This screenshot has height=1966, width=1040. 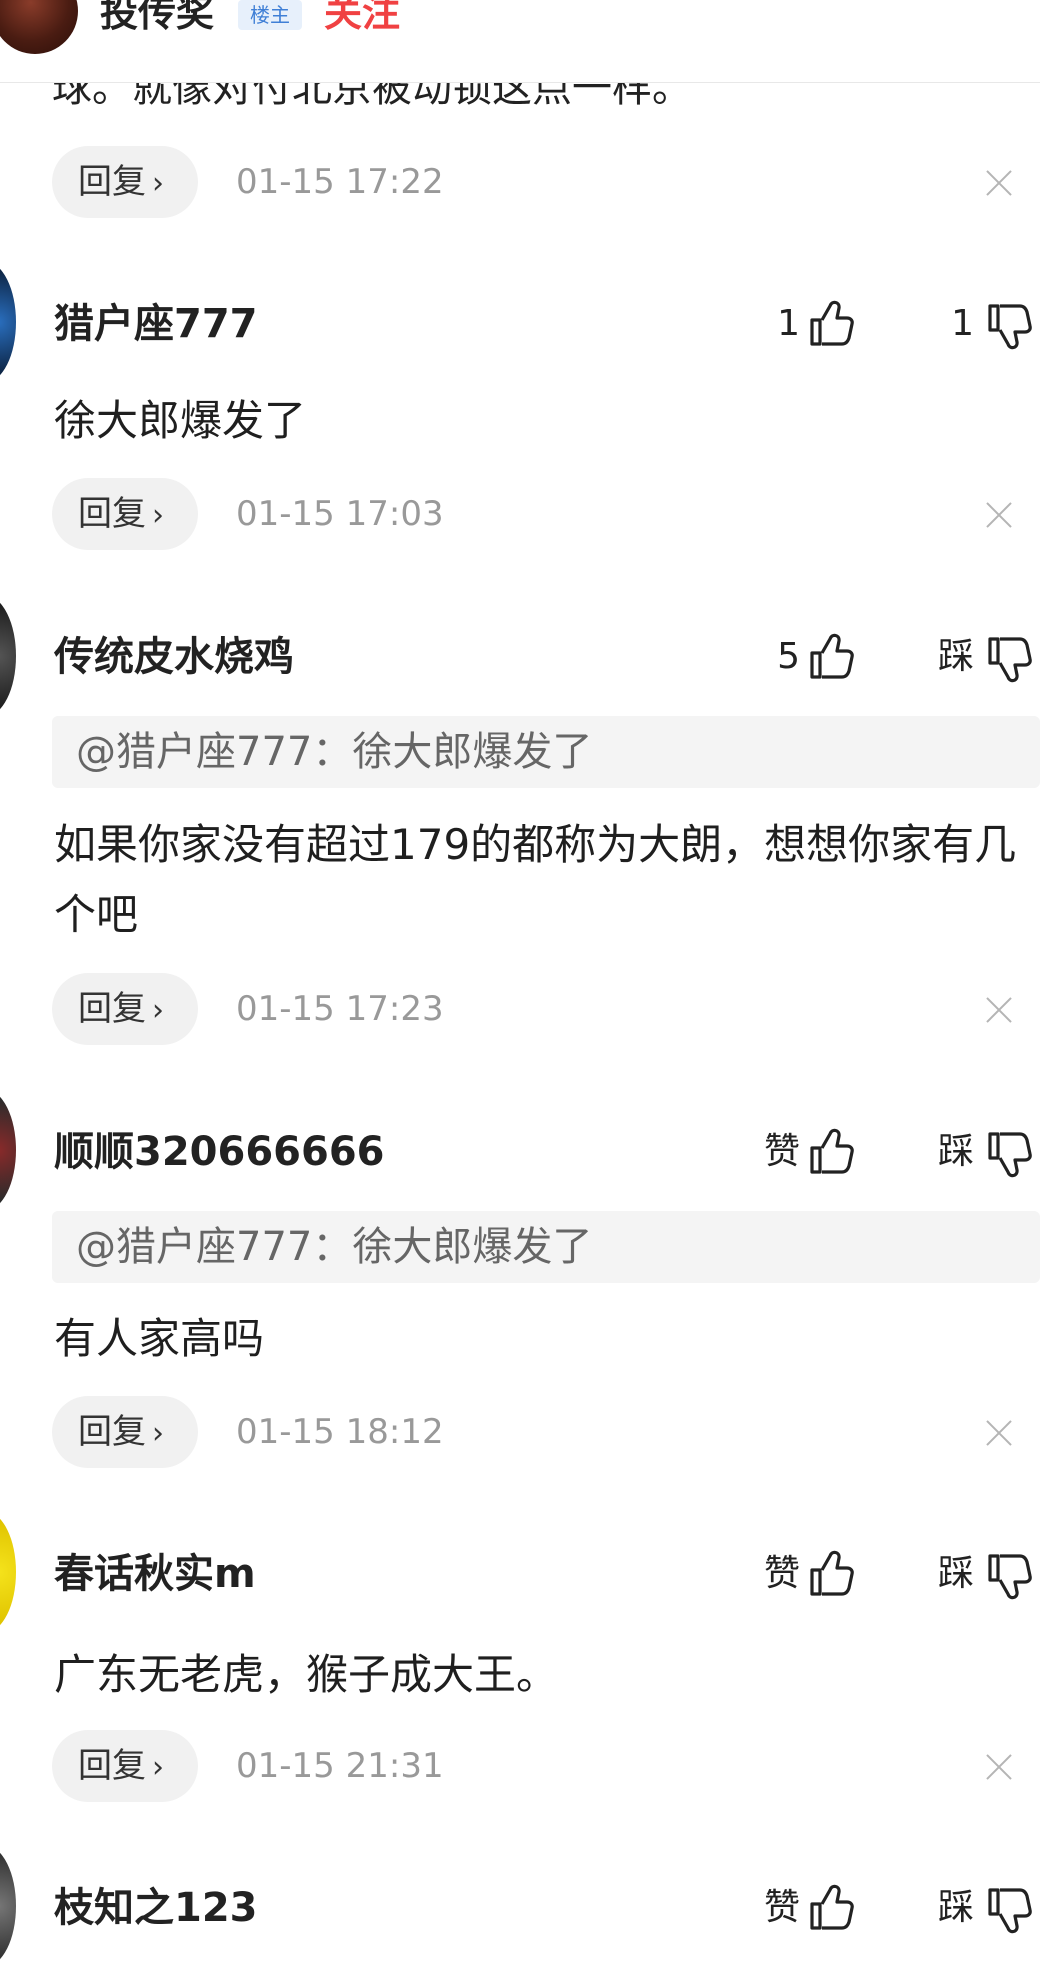 What do you see at coordinates (770, 324) in the screenshot?
I see `like-count: 1` at bounding box center [770, 324].